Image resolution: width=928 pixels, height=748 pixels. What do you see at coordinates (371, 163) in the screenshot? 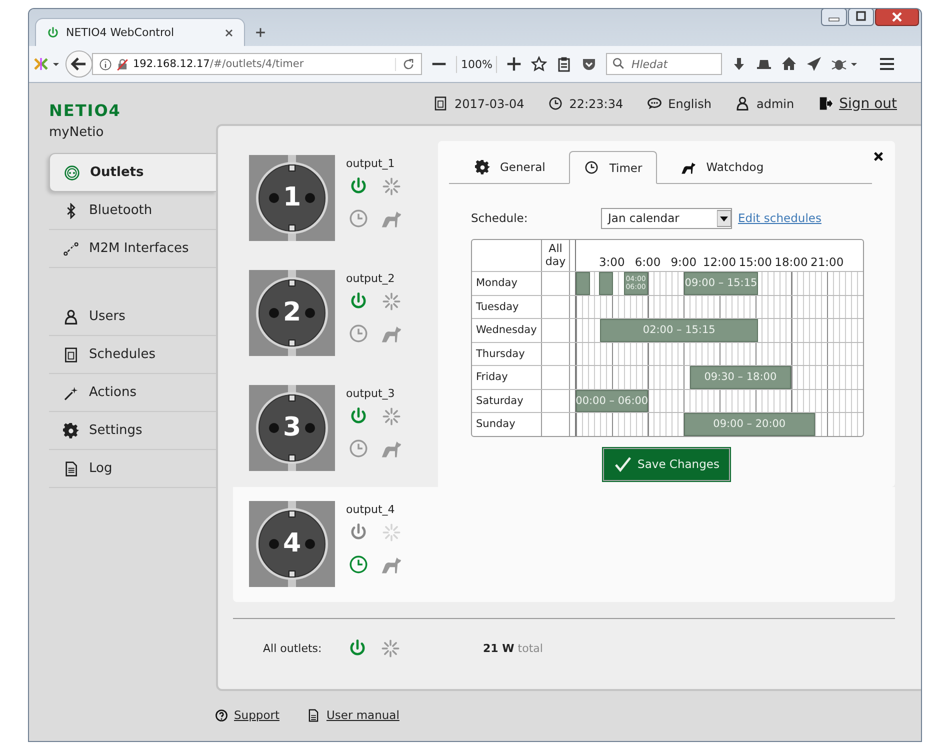
I see `outlet-name: output_1` at bounding box center [371, 163].